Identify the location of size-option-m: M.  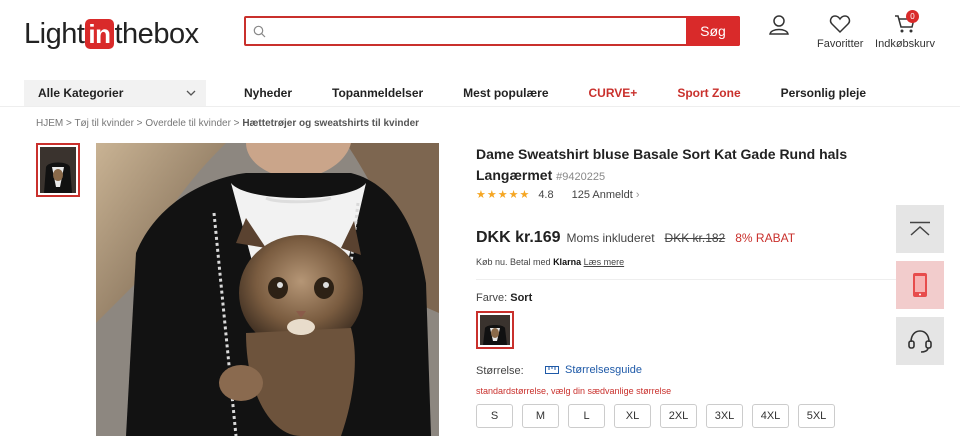
(540, 416).